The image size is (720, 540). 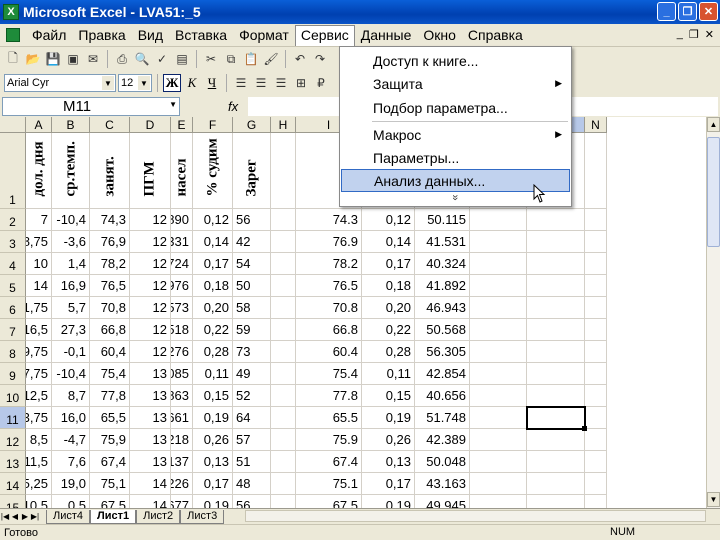 I want to click on data-cell: 65,5, so click(x=110, y=418).